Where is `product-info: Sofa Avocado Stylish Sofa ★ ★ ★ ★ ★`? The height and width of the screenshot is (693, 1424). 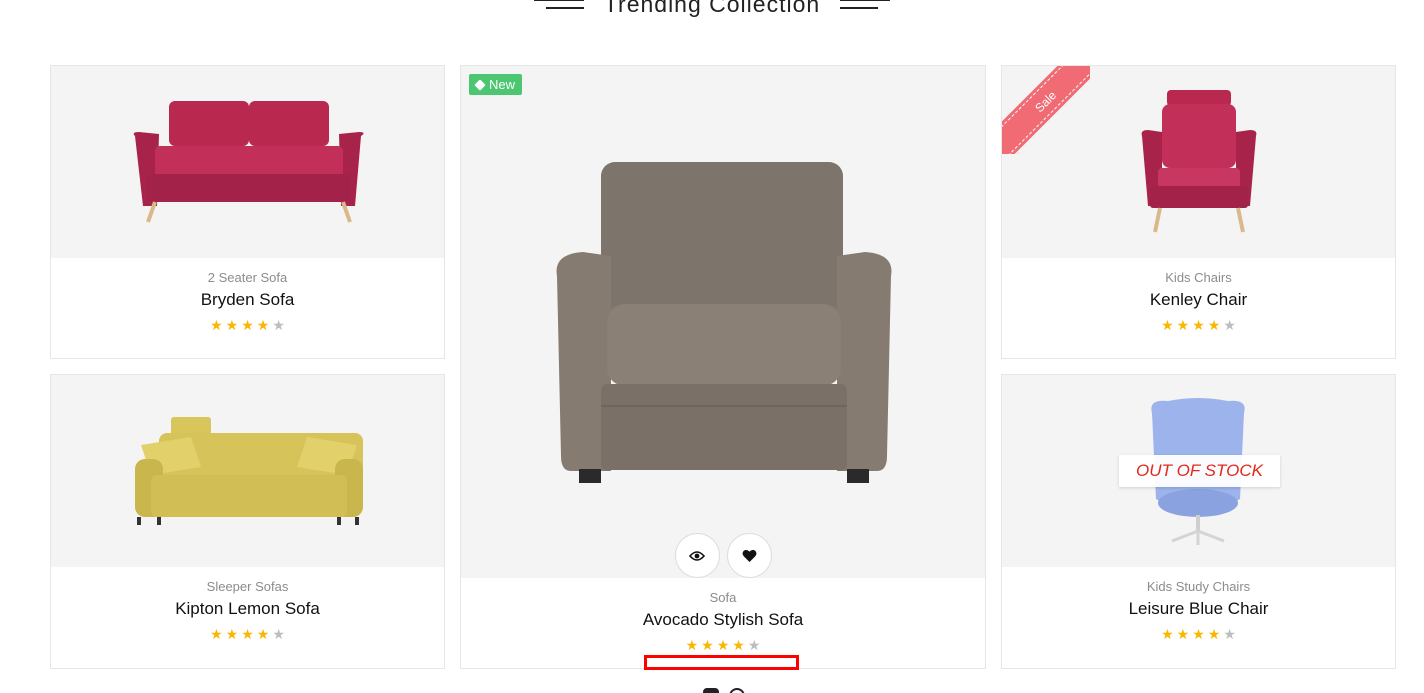 product-info: Sofa Avocado Stylish Sofa ★ ★ ★ ★ ★ is located at coordinates (723, 621).